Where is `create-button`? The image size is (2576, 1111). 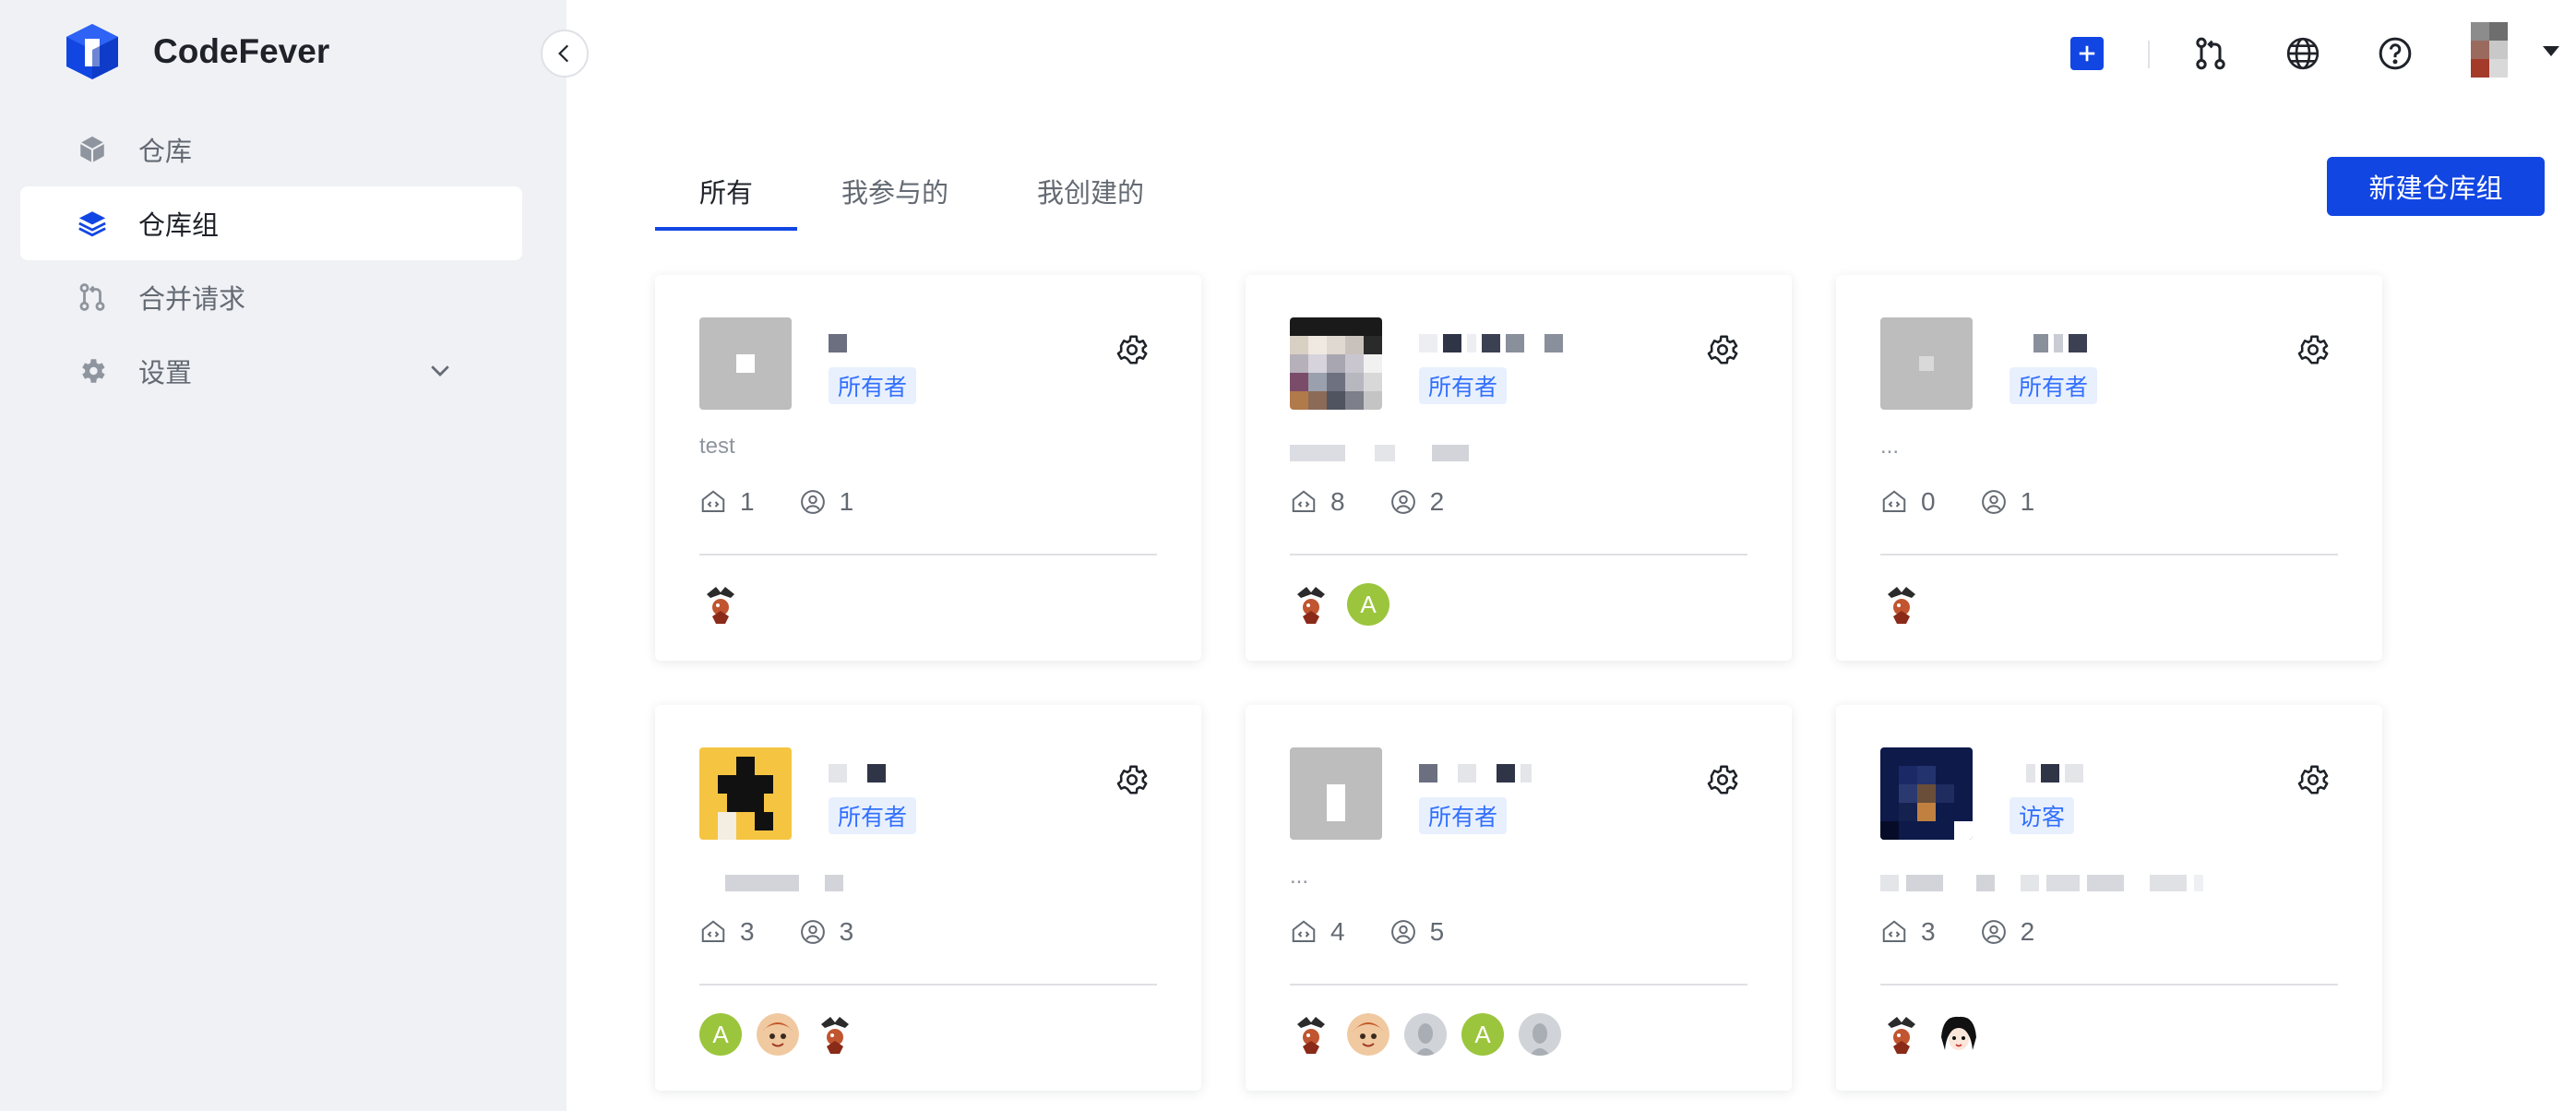 create-button is located at coordinates (2087, 53).